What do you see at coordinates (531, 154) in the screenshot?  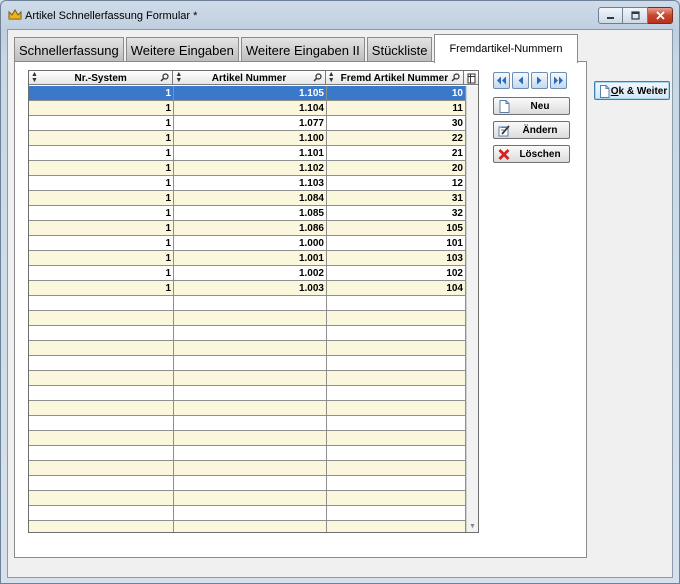 I see `delete-button: Löschen` at bounding box center [531, 154].